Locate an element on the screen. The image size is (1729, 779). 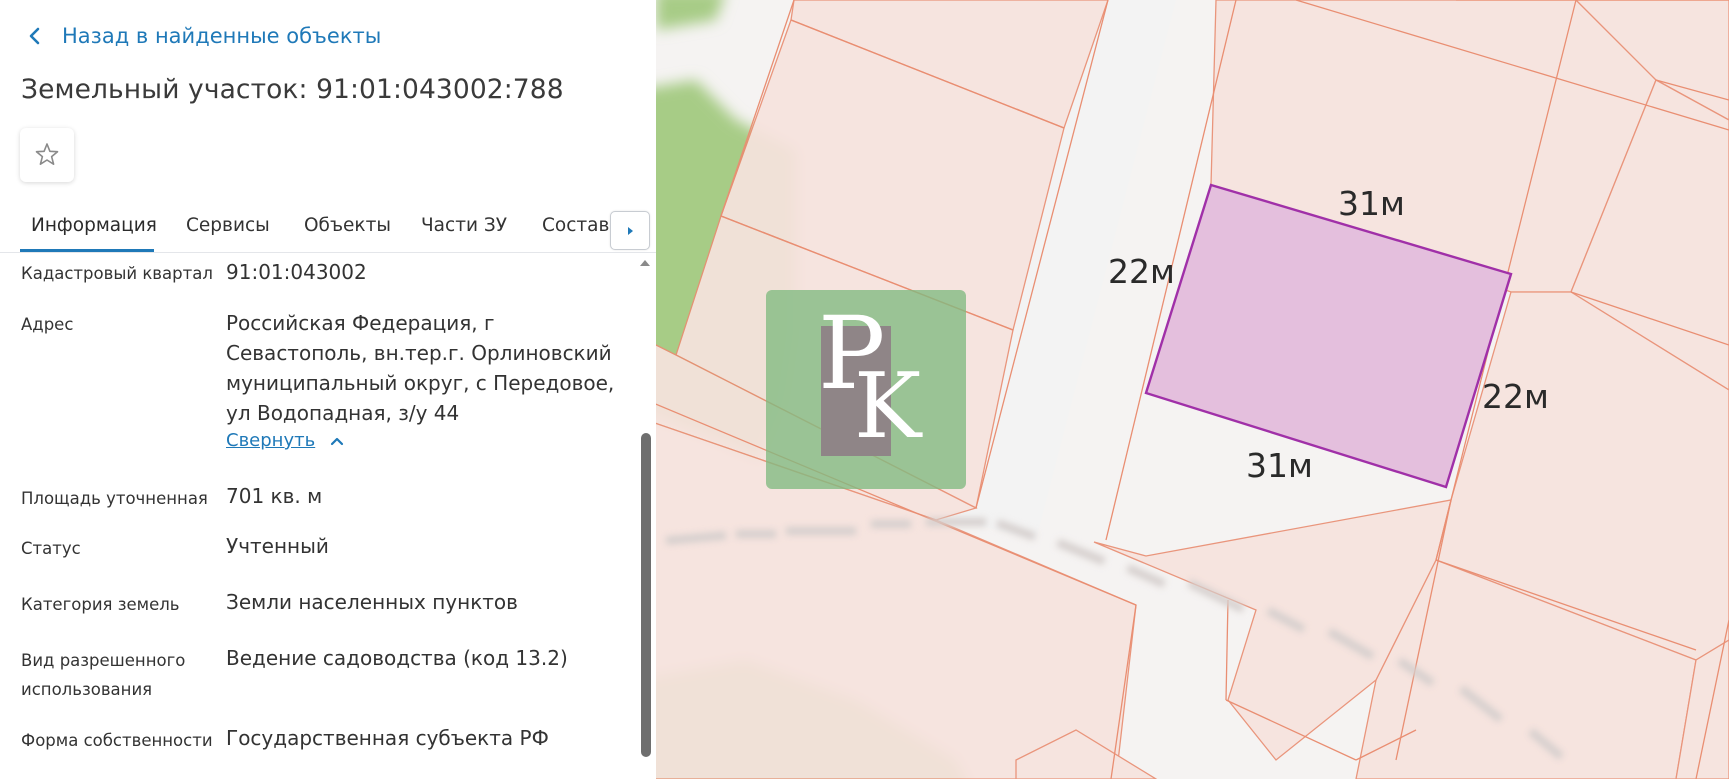
info-value: Ведение садоводства (код 13.2) is located at coordinates (397, 658).